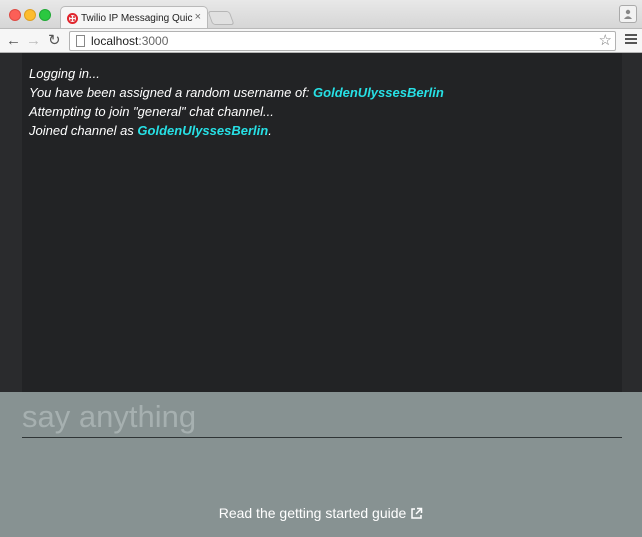 This screenshot has height=537, width=642. I want to click on profile-button, so click(628, 14).